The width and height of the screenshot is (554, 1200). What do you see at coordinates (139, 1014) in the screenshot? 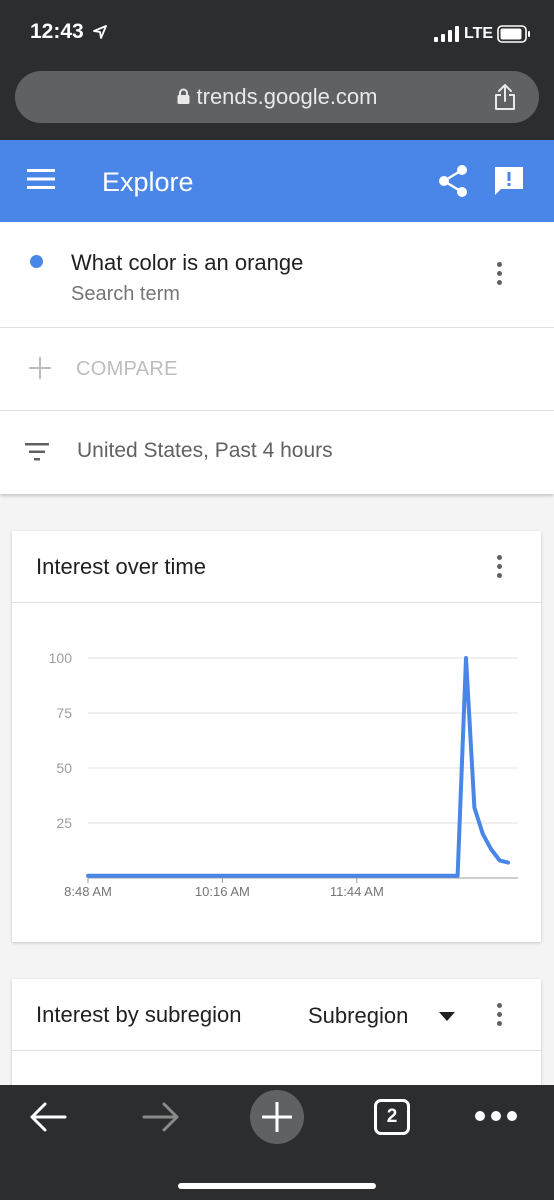
I see `card-title: Interest by subregion` at bounding box center [139, 1014].